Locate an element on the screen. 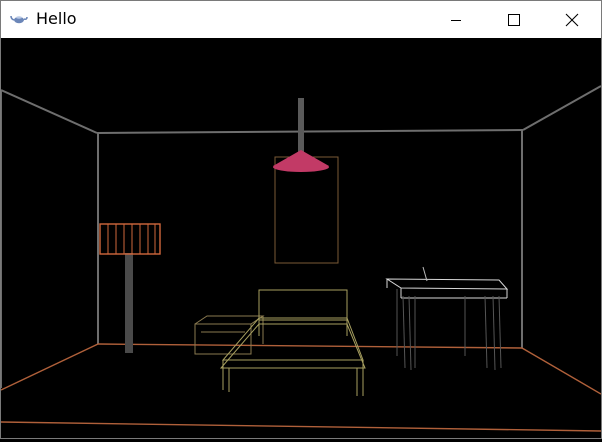 The height and width of the screenshot is (442, 602). close-icon is located at coordinates (572, 20).